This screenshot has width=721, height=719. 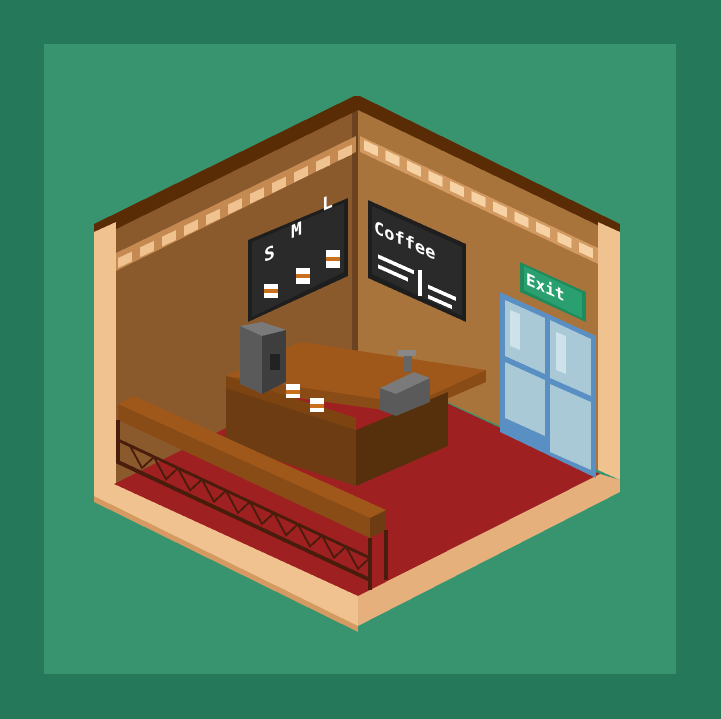 I want to click on coffee-machine, so click(x=263, y=358).